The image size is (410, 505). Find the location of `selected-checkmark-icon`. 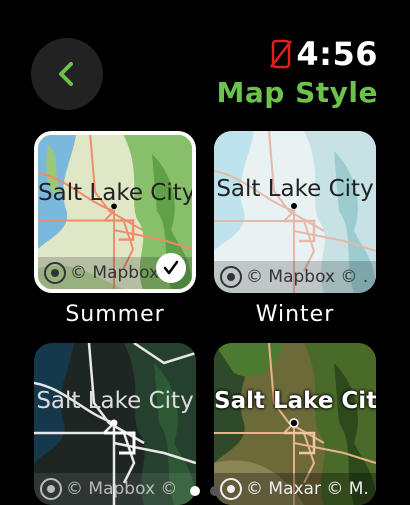

selected-checkmark-icon is located at coordinates (171, 268).